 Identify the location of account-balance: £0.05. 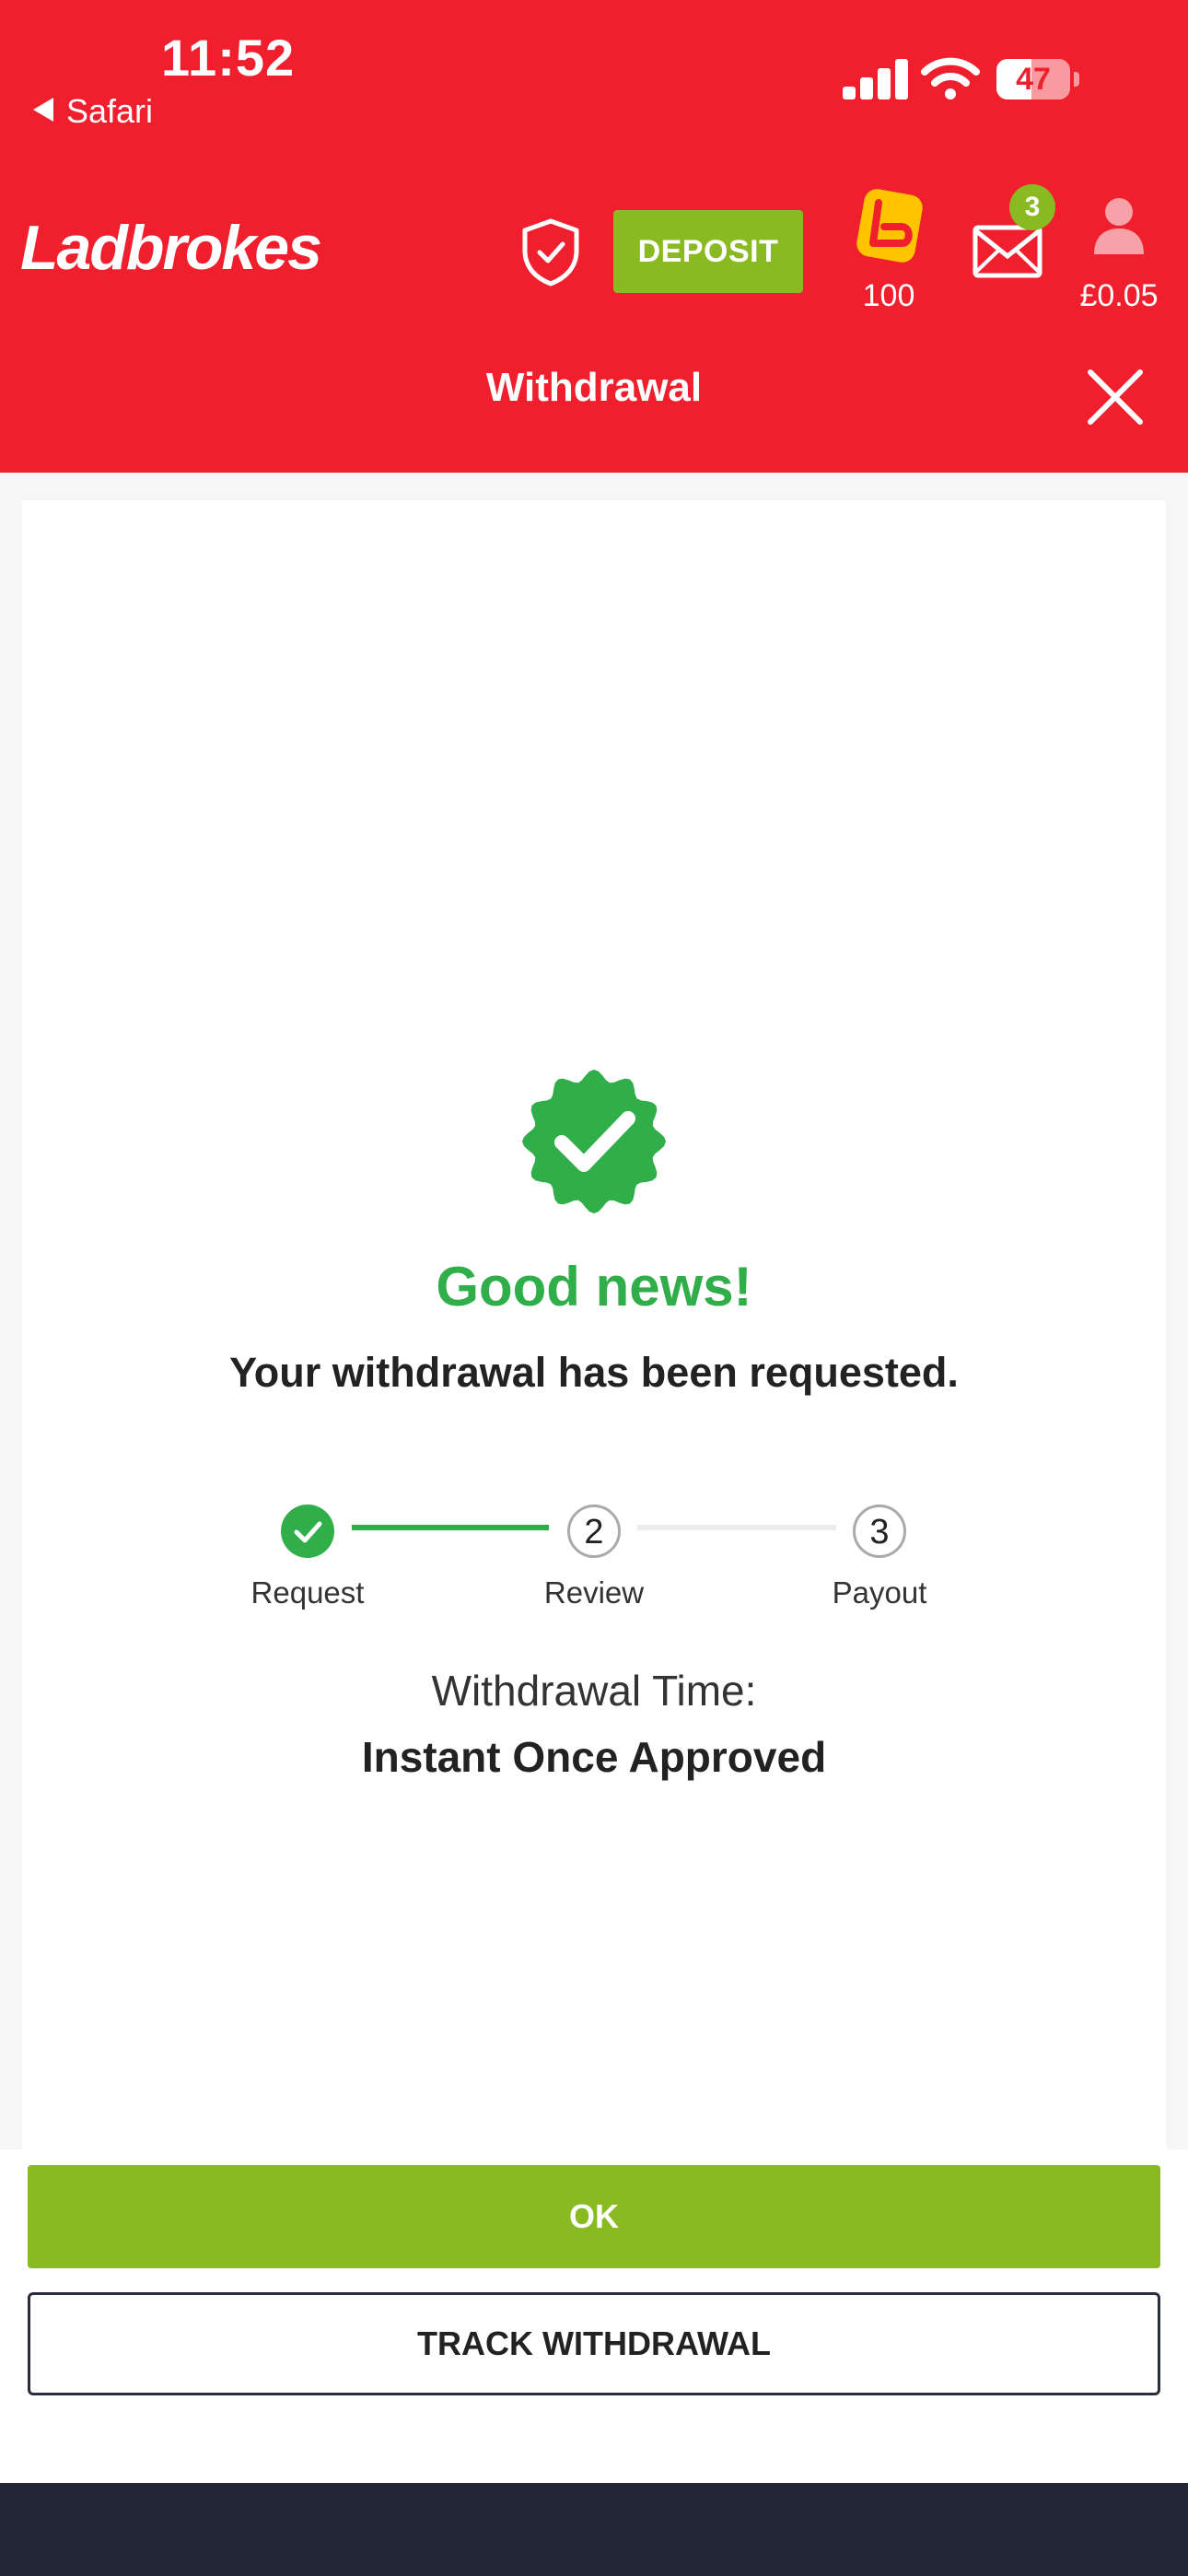
(1119, 295).